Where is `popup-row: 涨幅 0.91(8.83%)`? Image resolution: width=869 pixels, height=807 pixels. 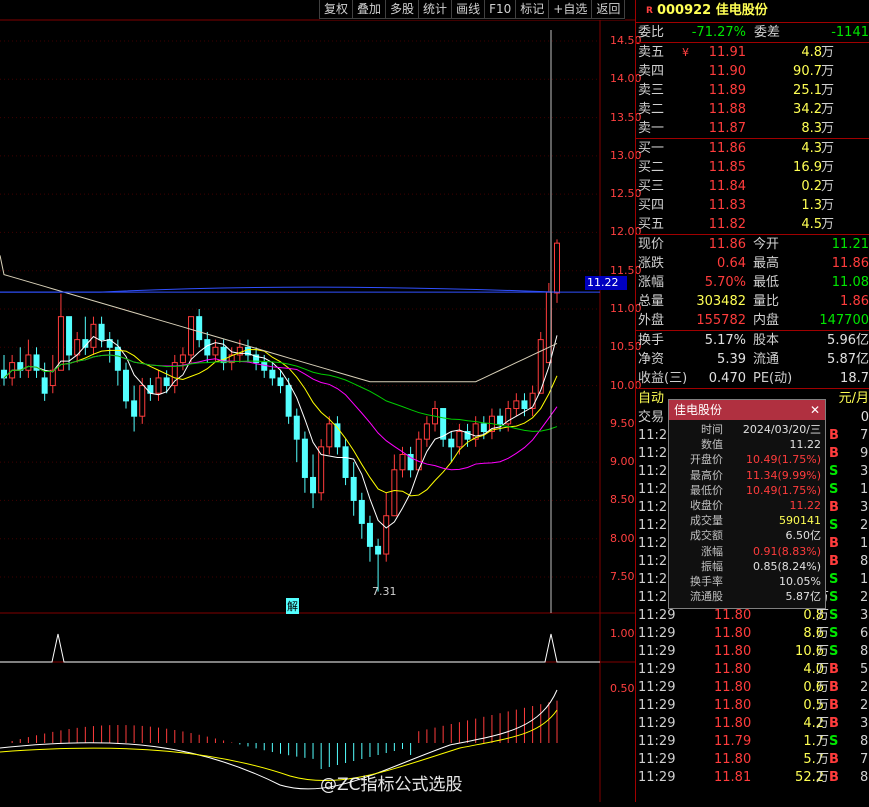 popup-row: 涨幅 0.91(8.83%) is located at coordinates (761, 551).